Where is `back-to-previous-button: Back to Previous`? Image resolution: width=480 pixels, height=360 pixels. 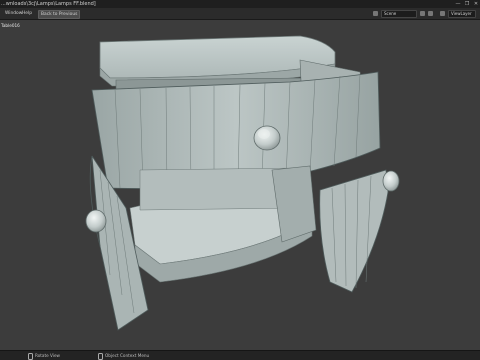
back-to-previous-button: Back to Previous is located at coordinates (59, 14).